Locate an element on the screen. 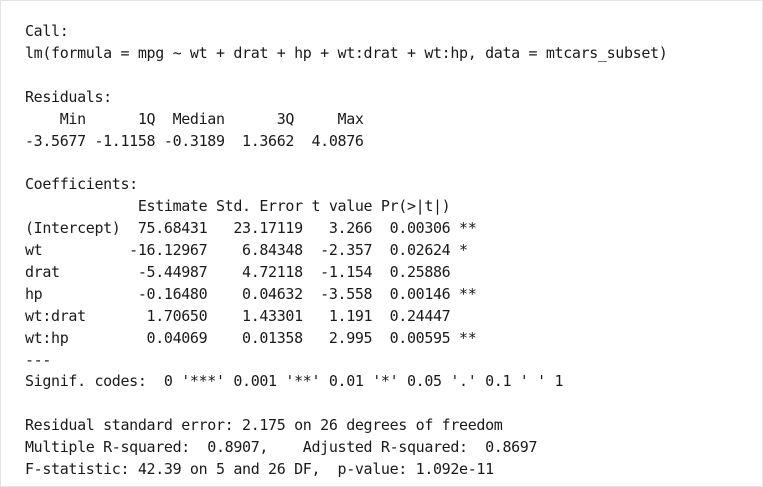  coefficients-header: Coefficients: is located at coordinates (81, 184).